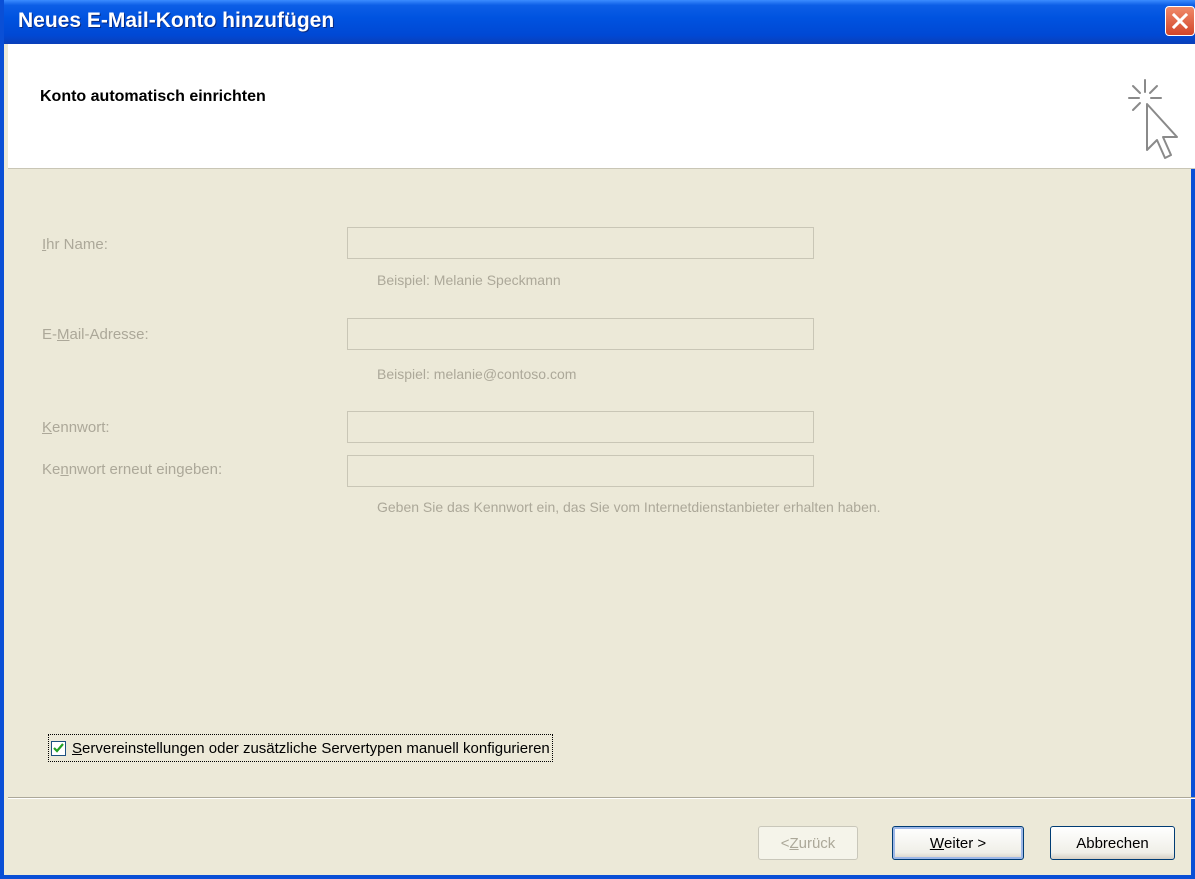 The height and width of the screenshot is (879, 1195). Describe the element at coordinates (145, 469) in the screenshot. I see `password-confirm-label-text: nwort erneut eingeben:` at that location.